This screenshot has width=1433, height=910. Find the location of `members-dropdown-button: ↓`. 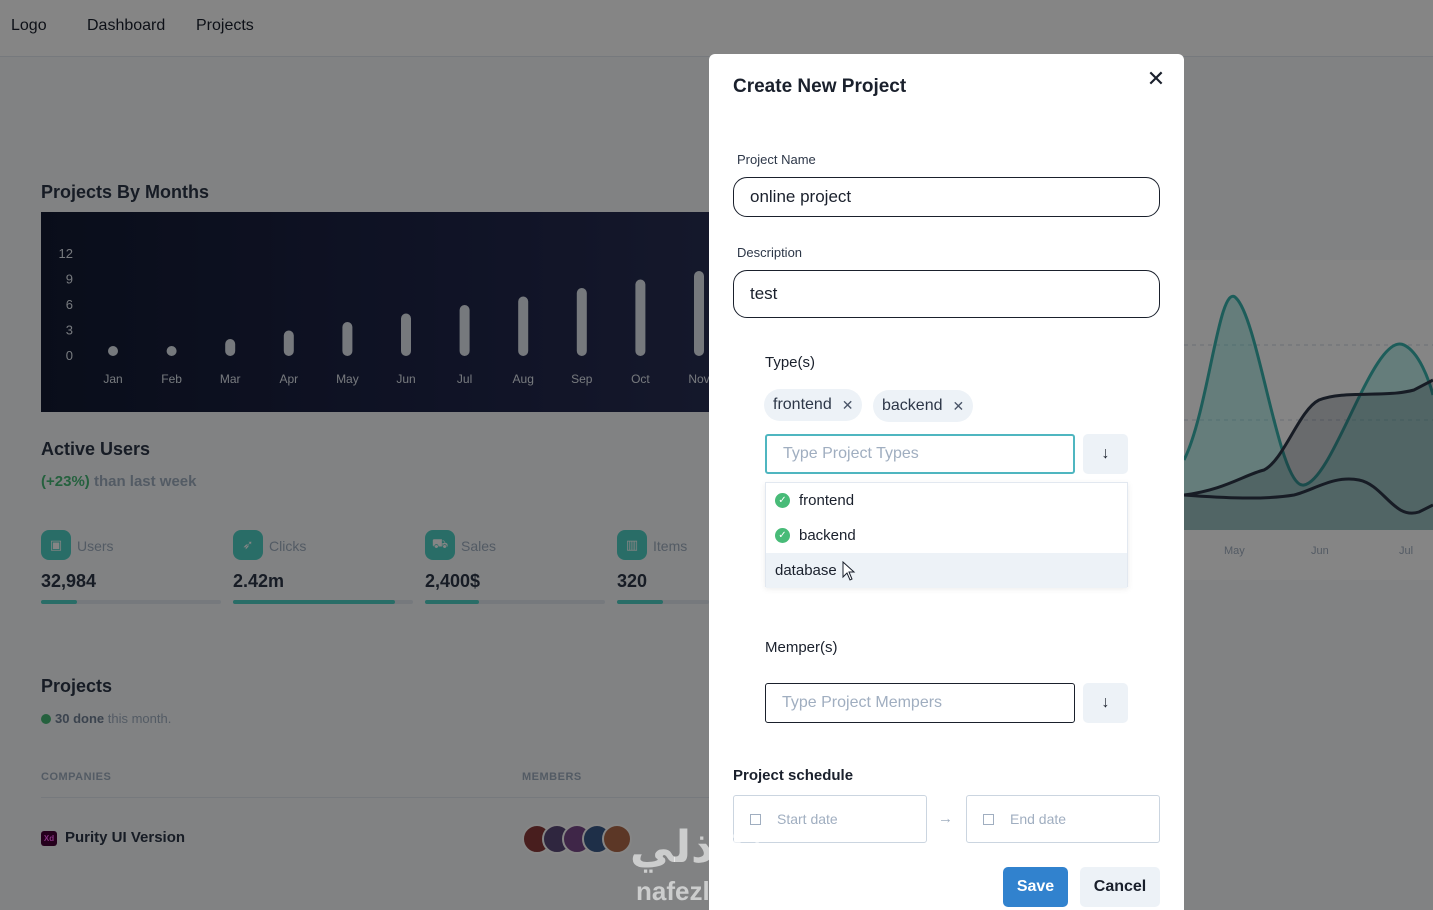

members-dropdown-button: ↓ is located at coordinates (1105, 703).